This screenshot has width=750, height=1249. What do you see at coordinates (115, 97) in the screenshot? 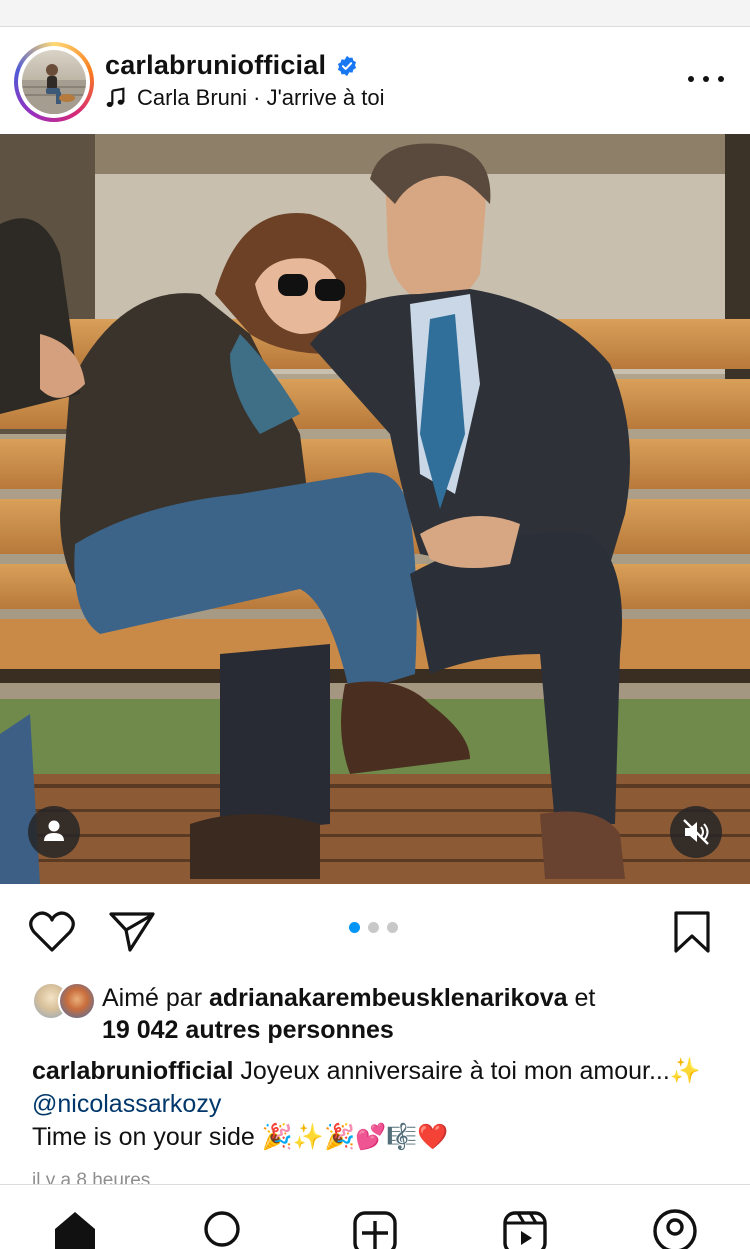
I see `music-note-icon` at bounding box center [115, 97].